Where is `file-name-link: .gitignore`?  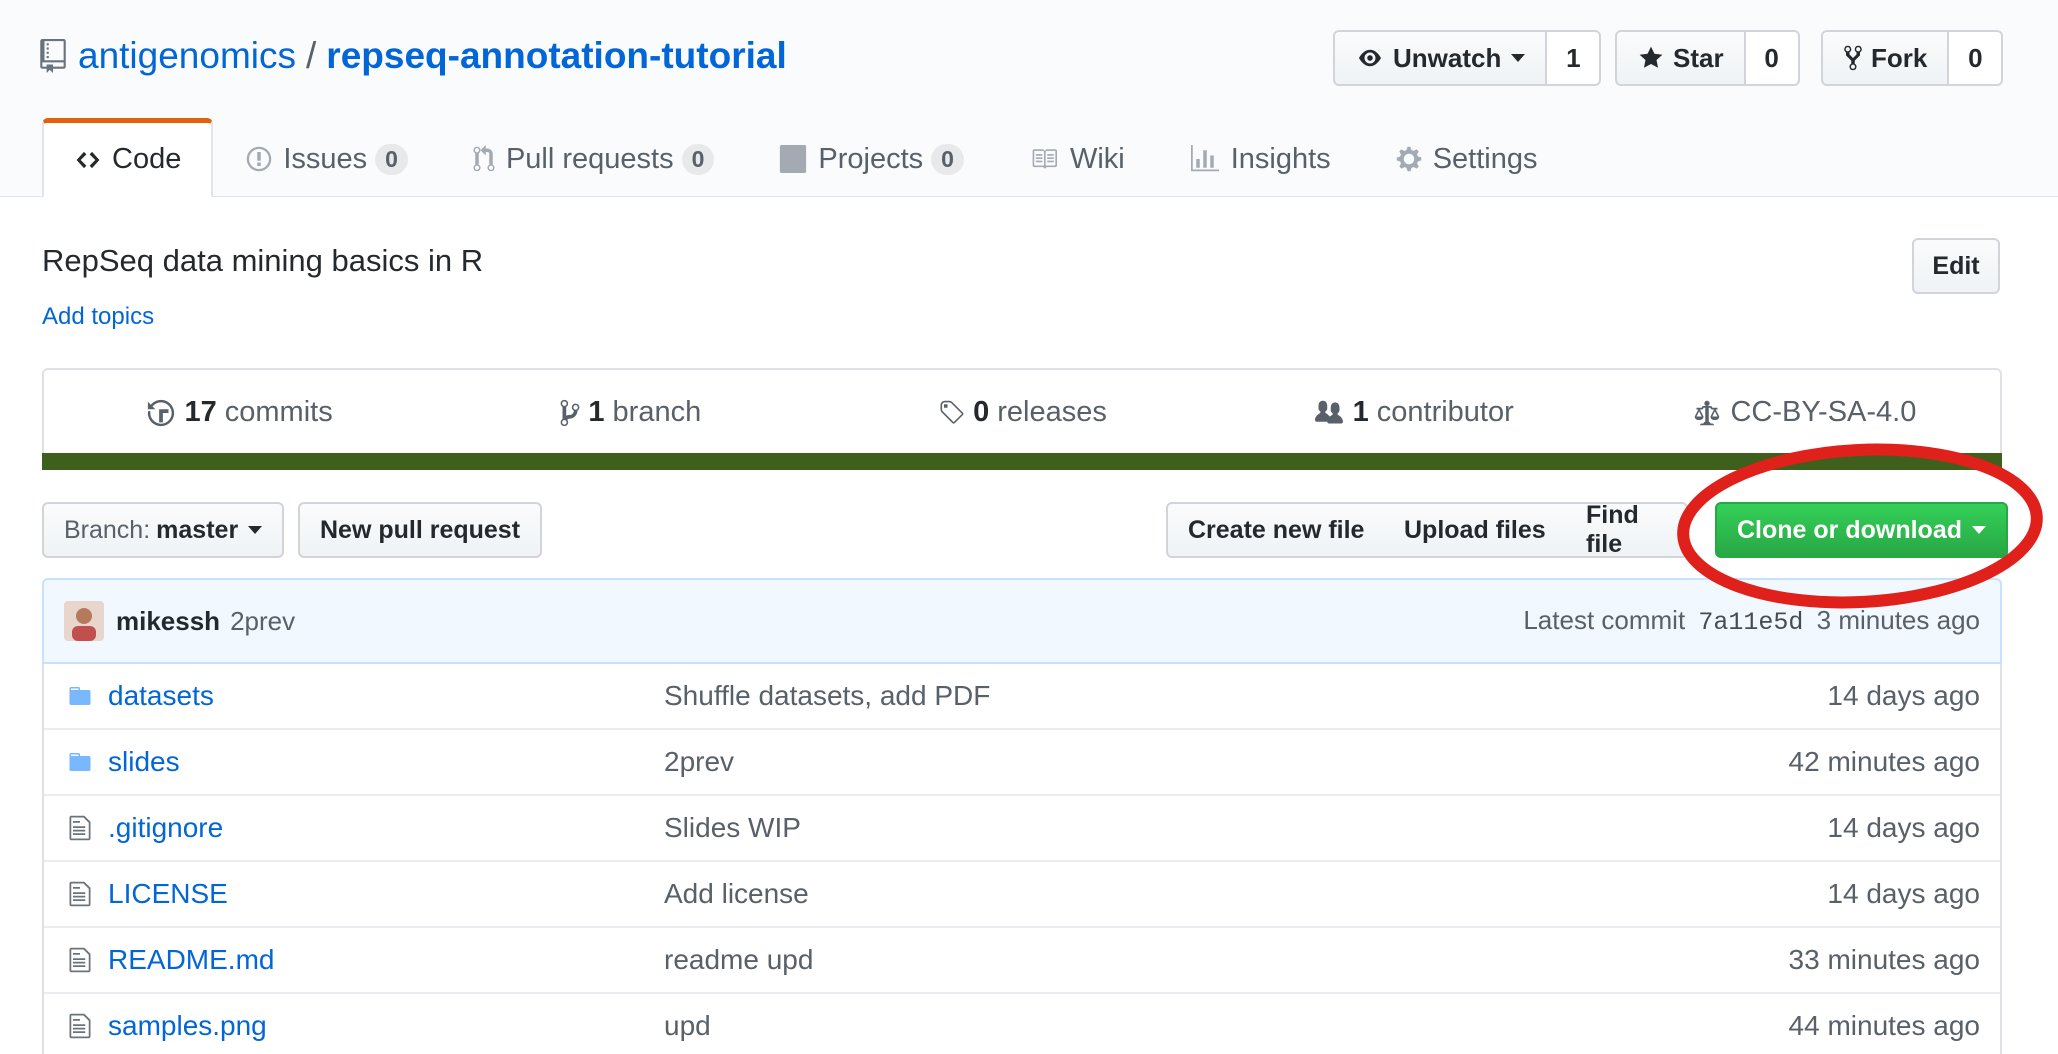 file-name-link: .gitignore is located at coordinates (386, 828).